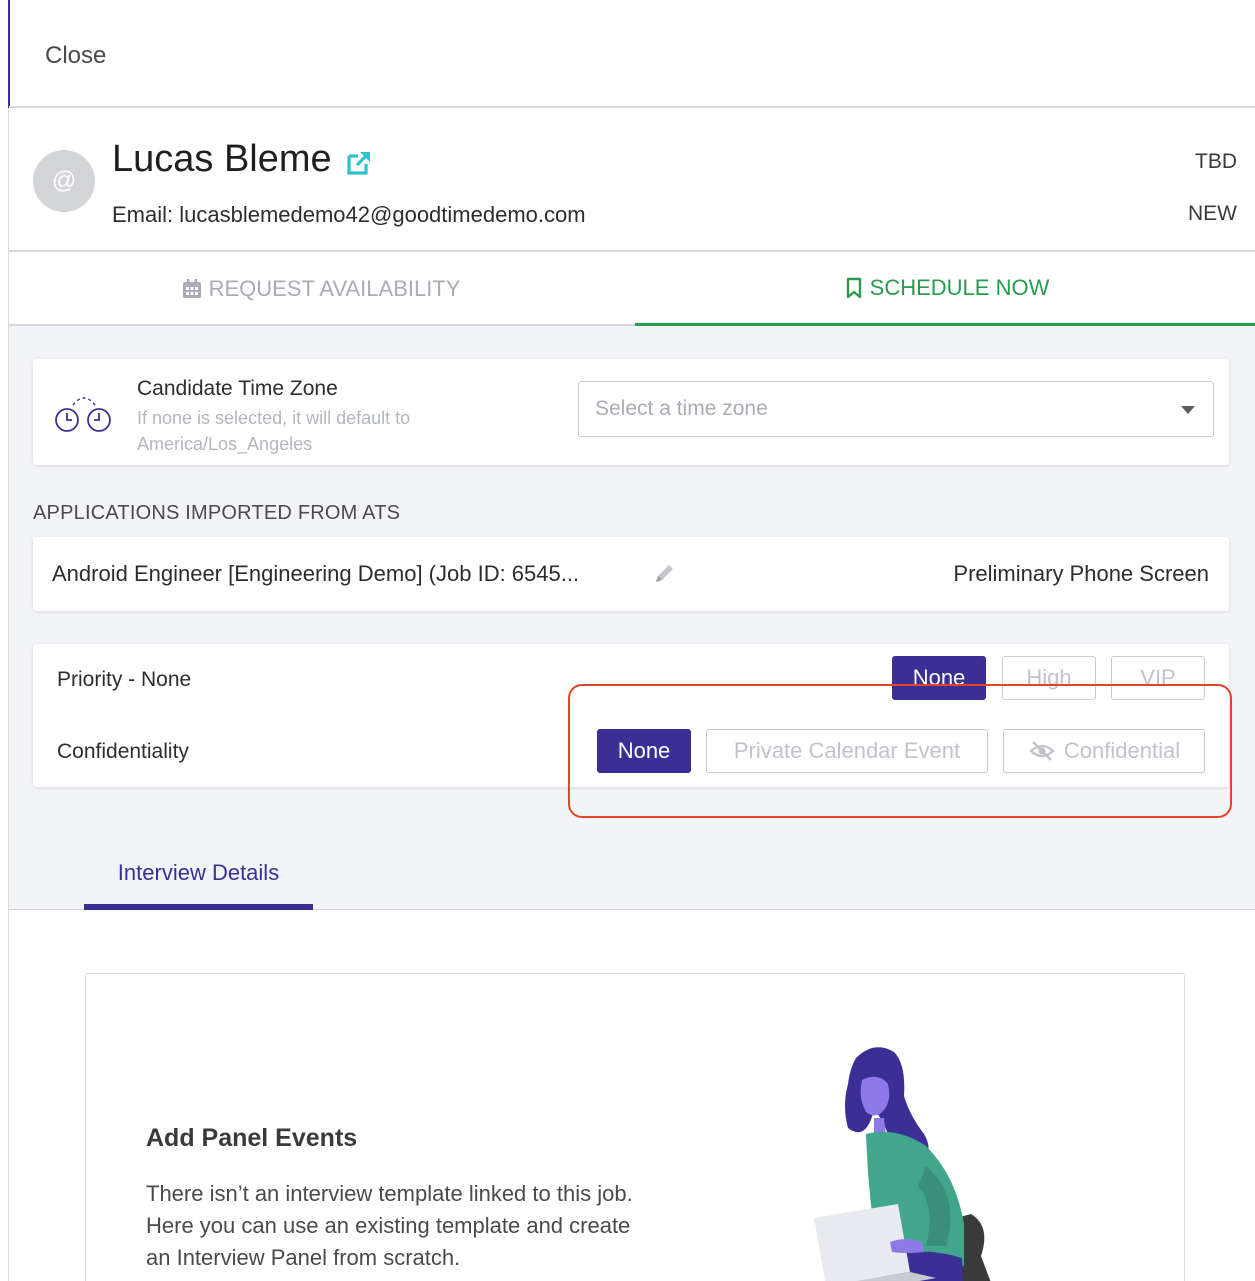 This screenshot has width=1255, height=1281. Describe the element at coordinates (64, 181) in the screenshot. I see `avatar: @` at that location.